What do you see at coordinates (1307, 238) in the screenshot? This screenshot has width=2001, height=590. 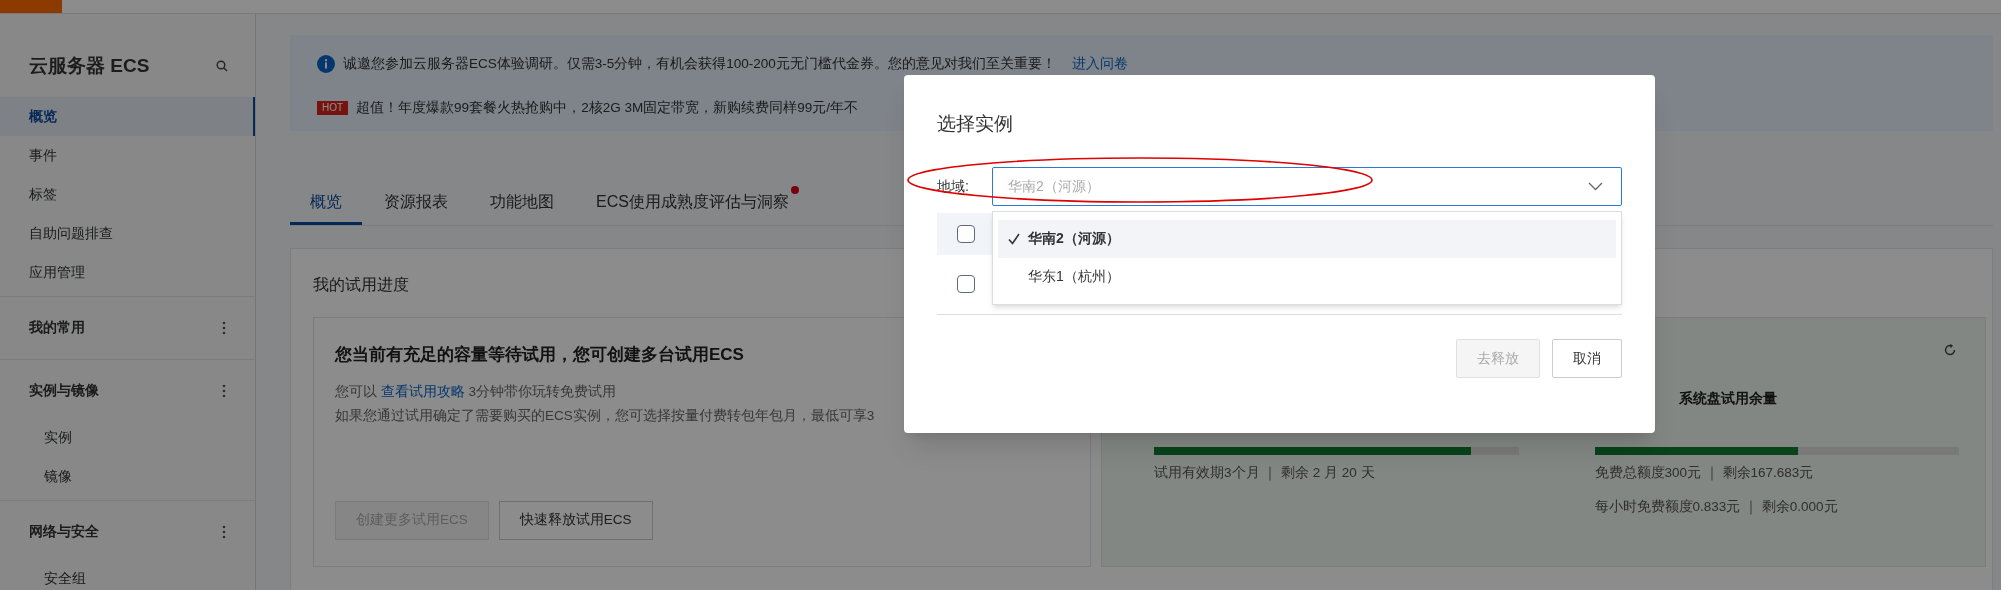 I see `dropdown-option: 华南2（河源）` at bounding box center [1307, 238].